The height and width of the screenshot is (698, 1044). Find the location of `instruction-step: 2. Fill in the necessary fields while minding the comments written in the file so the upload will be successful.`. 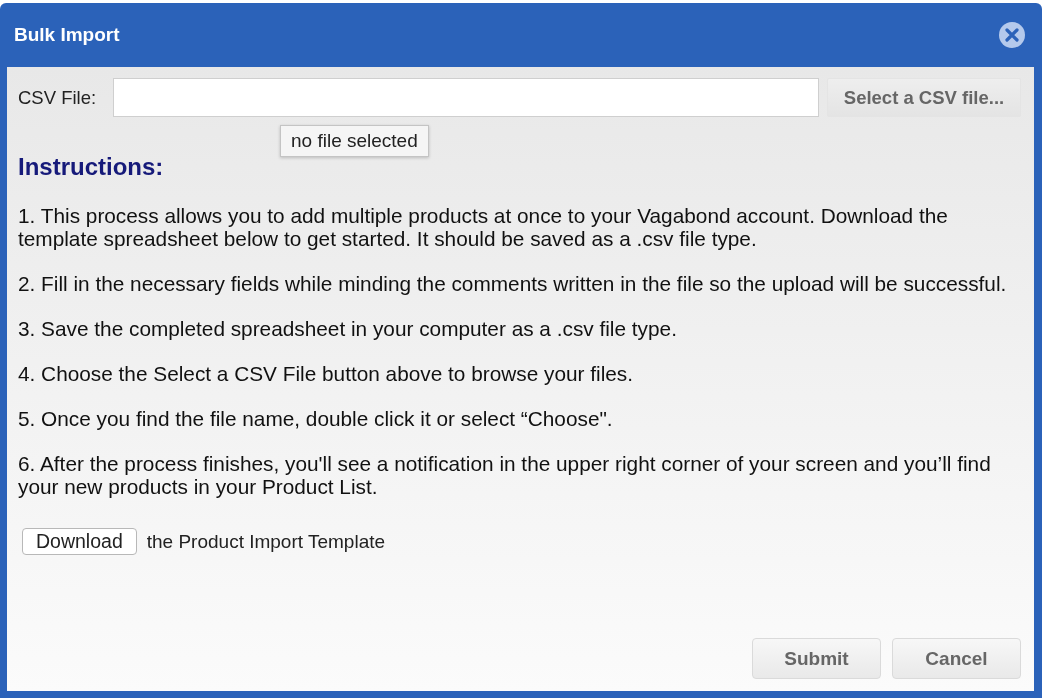

instruction-step: 2. Fill in the necessary fields while minding the comments written in the file so the upload will be successful. is located at coordinates (519, 283).